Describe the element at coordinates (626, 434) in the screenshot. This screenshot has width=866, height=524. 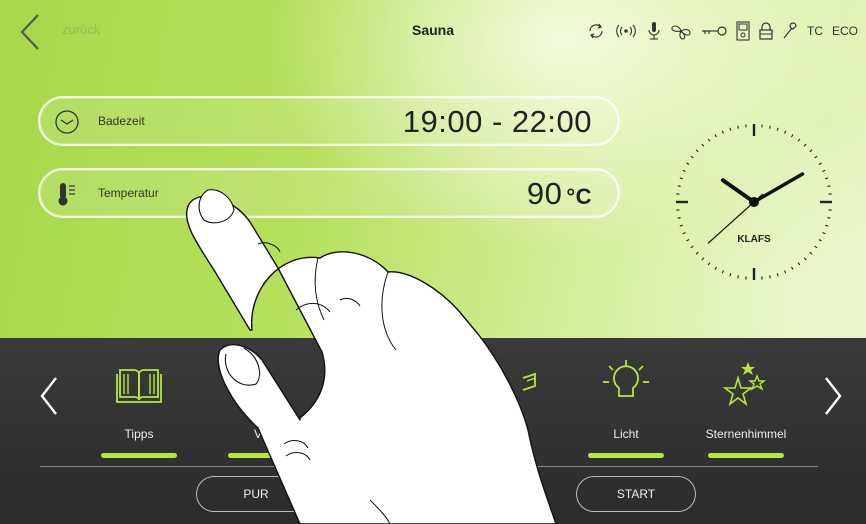
I see `tile-licht-label: Licht` at that location.